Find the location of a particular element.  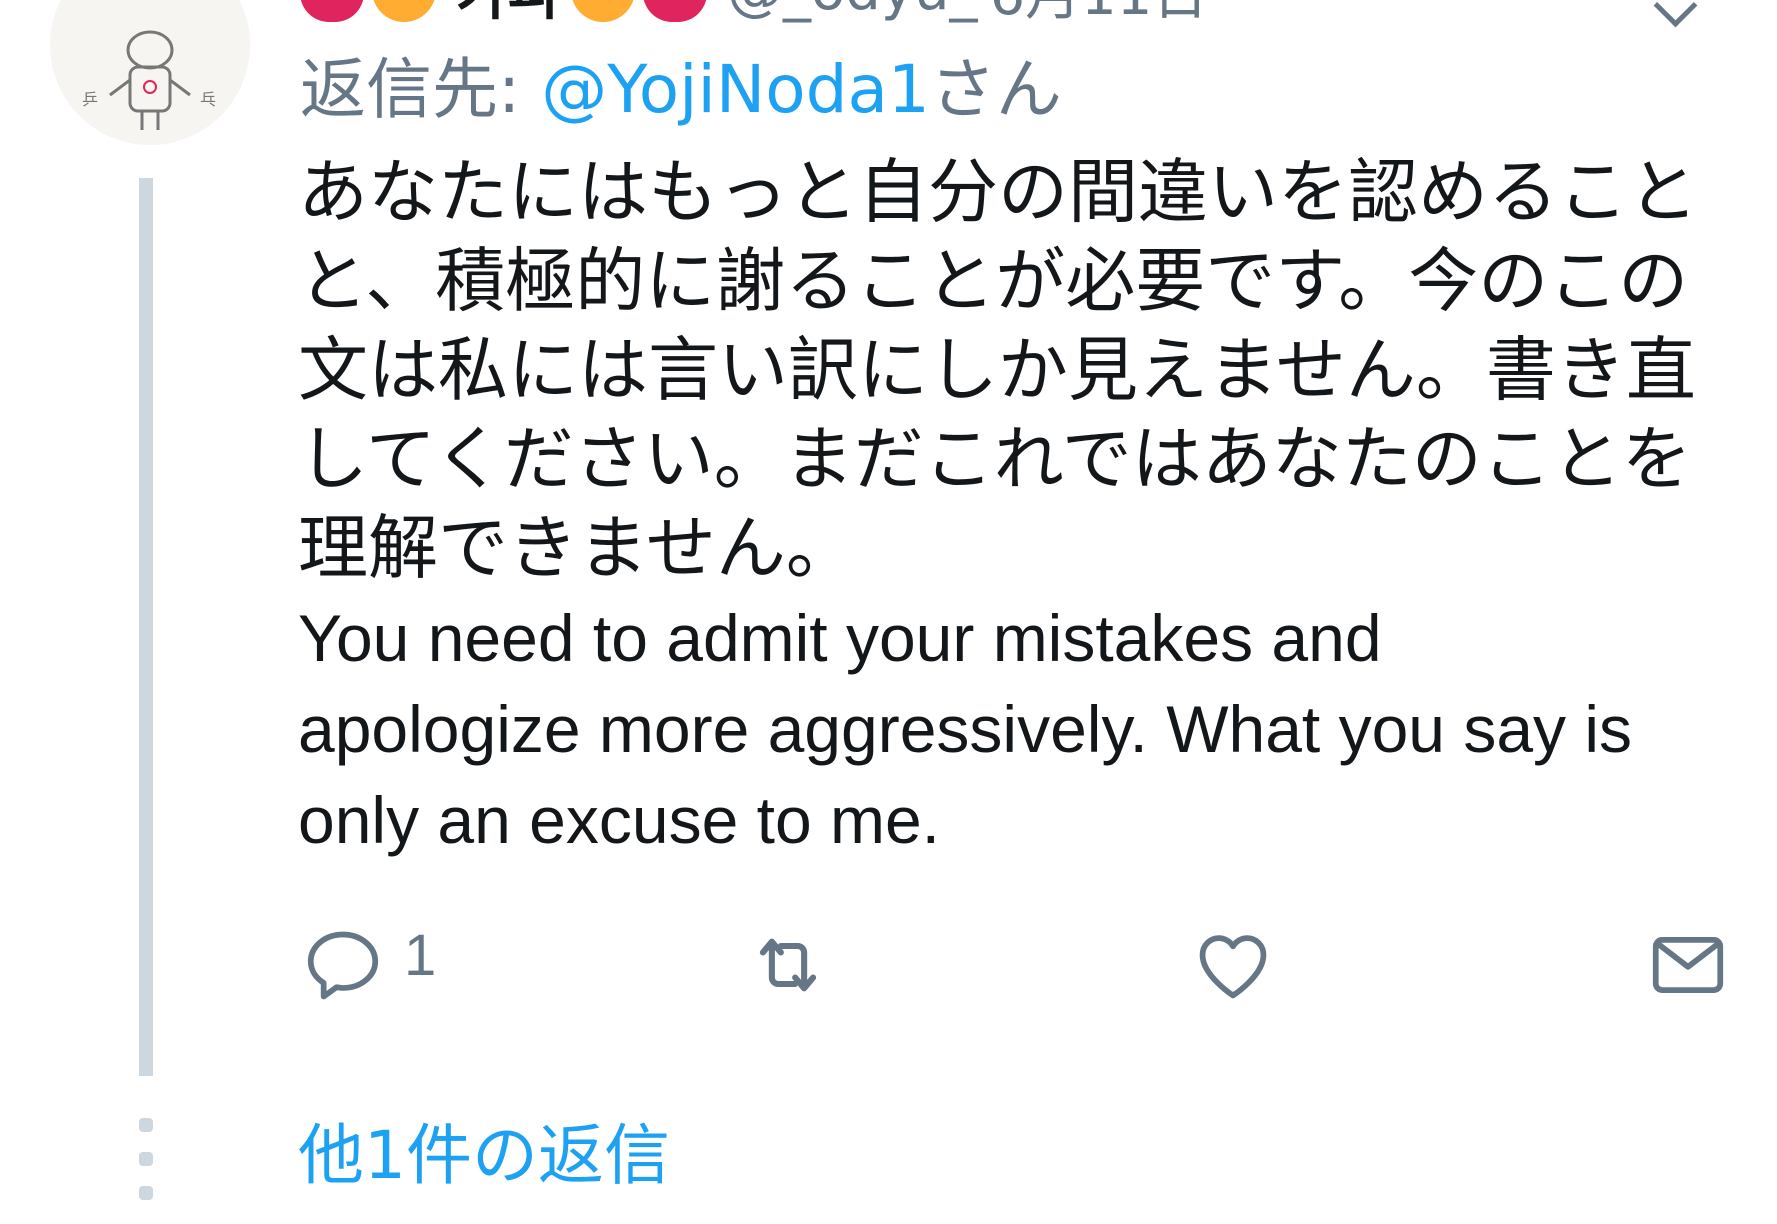

tweet-date: 6月11日 is located at coordinates (1099, 15).